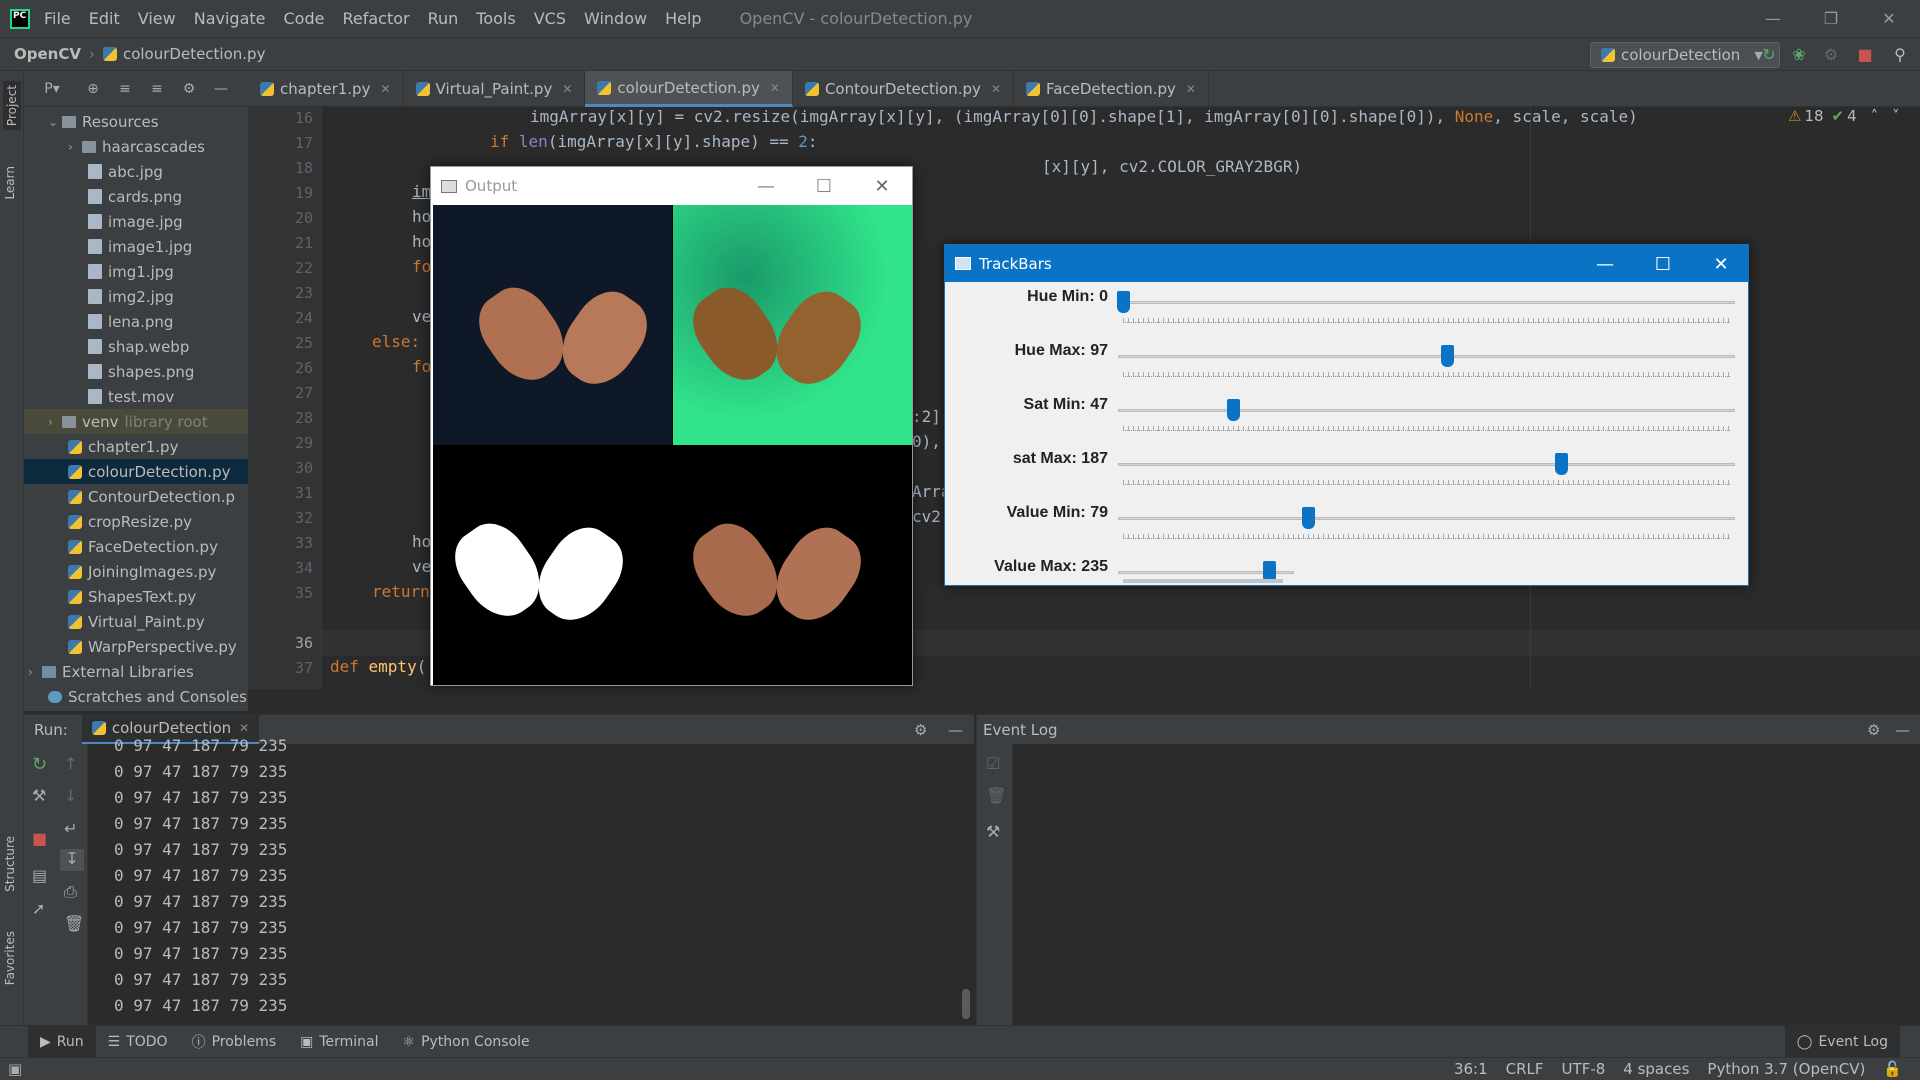 The height and width of the screenshot is (1080, 1920). Describe the element at coordinates (136, 296) in the screenshot. I see `tree-item-file: img2.jpg` at that location.